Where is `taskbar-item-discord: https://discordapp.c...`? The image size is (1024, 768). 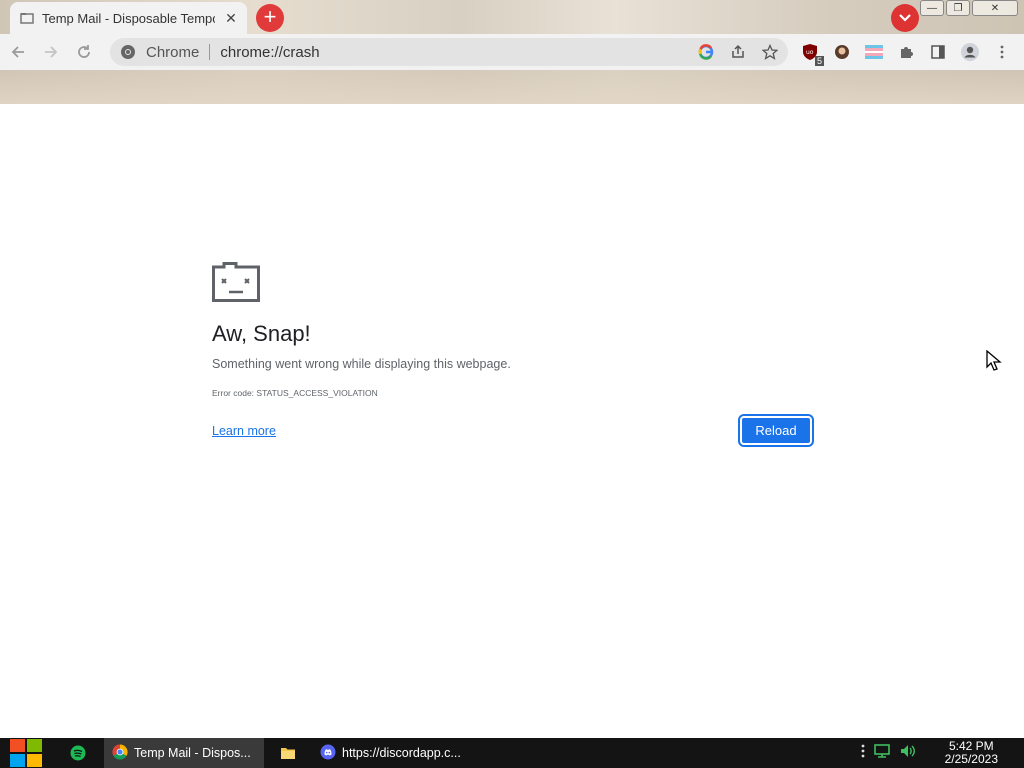 taskbar-item-discord: https://discordapp.c... is located at coordinates (392, 753).